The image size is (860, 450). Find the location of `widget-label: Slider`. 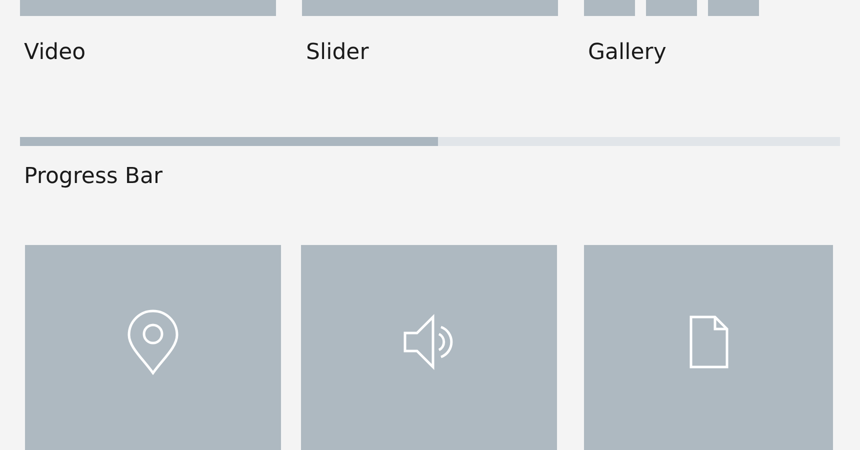

widget-label: Slider is located at coordinates (337, 52).